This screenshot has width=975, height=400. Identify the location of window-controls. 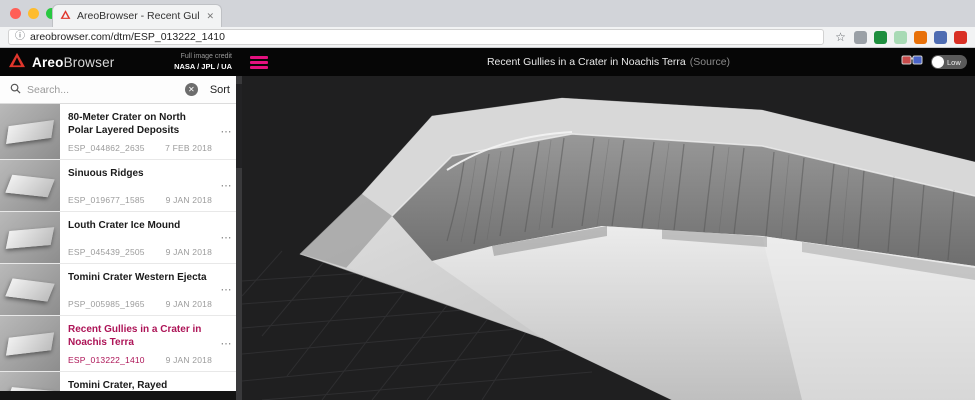
(33, 13).